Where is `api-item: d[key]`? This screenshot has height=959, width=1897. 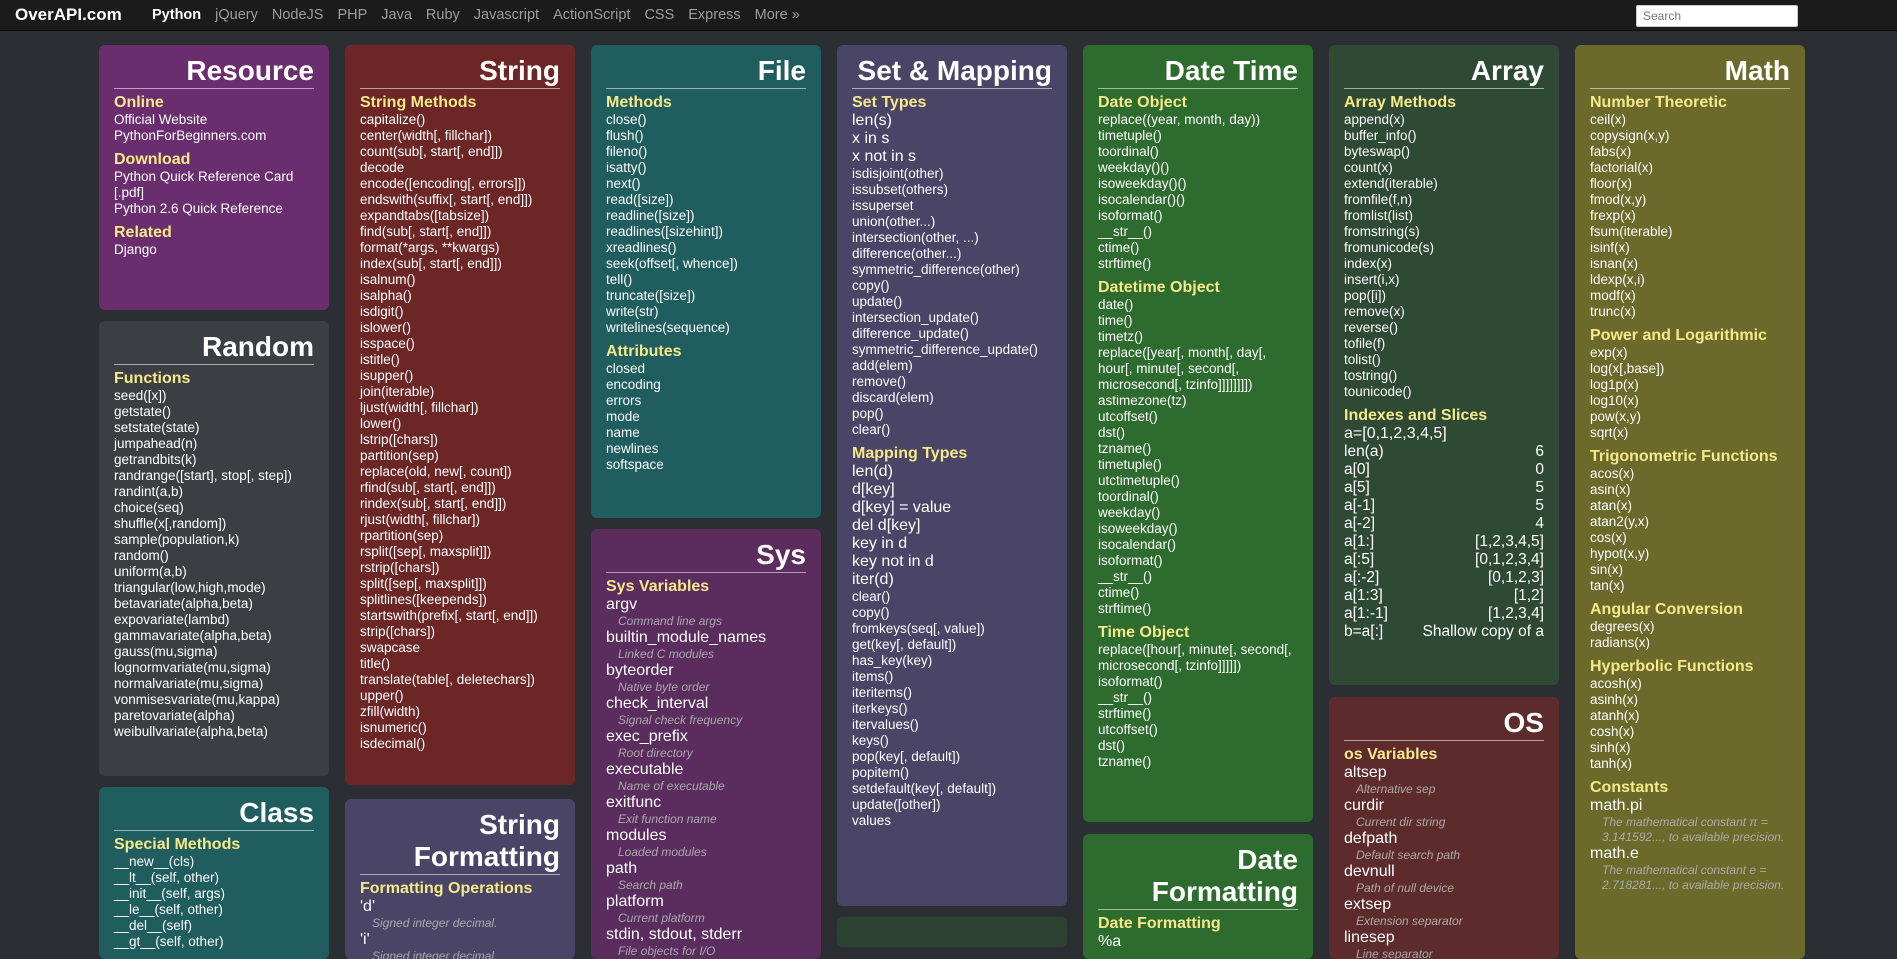 api-item: d[key] is located at coordinates (952, 490).